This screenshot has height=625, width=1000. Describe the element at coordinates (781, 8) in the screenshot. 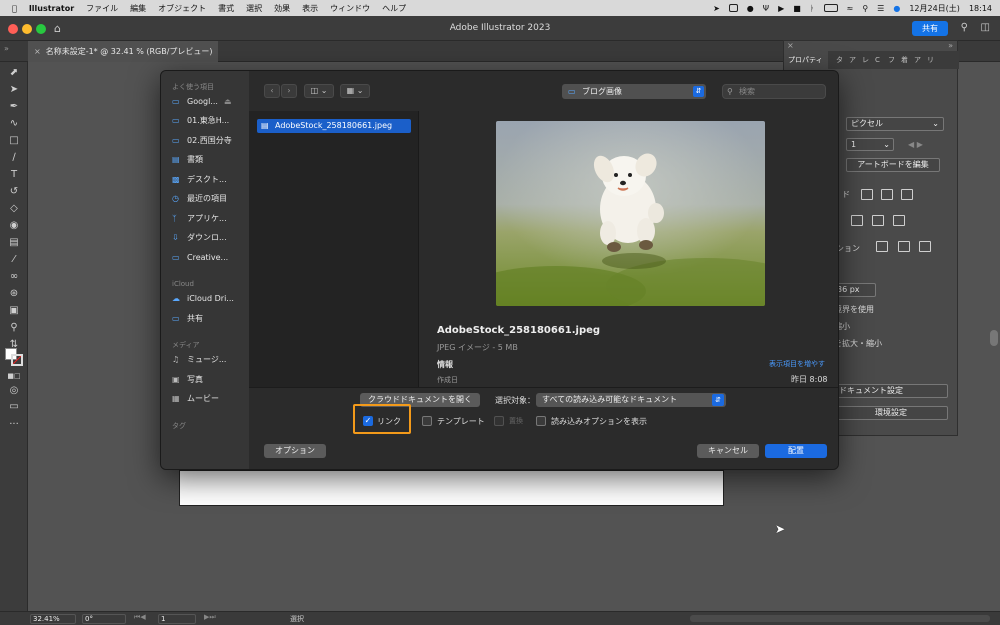

I see `play-icon: ▶` at that location.